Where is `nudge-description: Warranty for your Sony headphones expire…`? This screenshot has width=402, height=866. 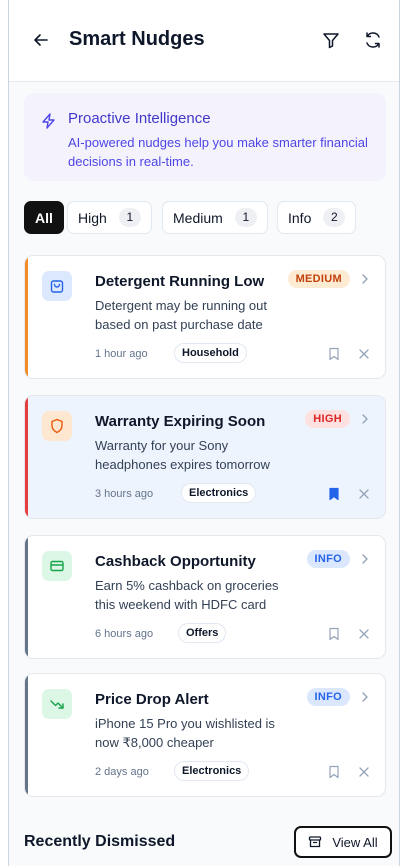 nudge-description: Warranty for your Sony headphones expire… is located at coordinates (182, 455).